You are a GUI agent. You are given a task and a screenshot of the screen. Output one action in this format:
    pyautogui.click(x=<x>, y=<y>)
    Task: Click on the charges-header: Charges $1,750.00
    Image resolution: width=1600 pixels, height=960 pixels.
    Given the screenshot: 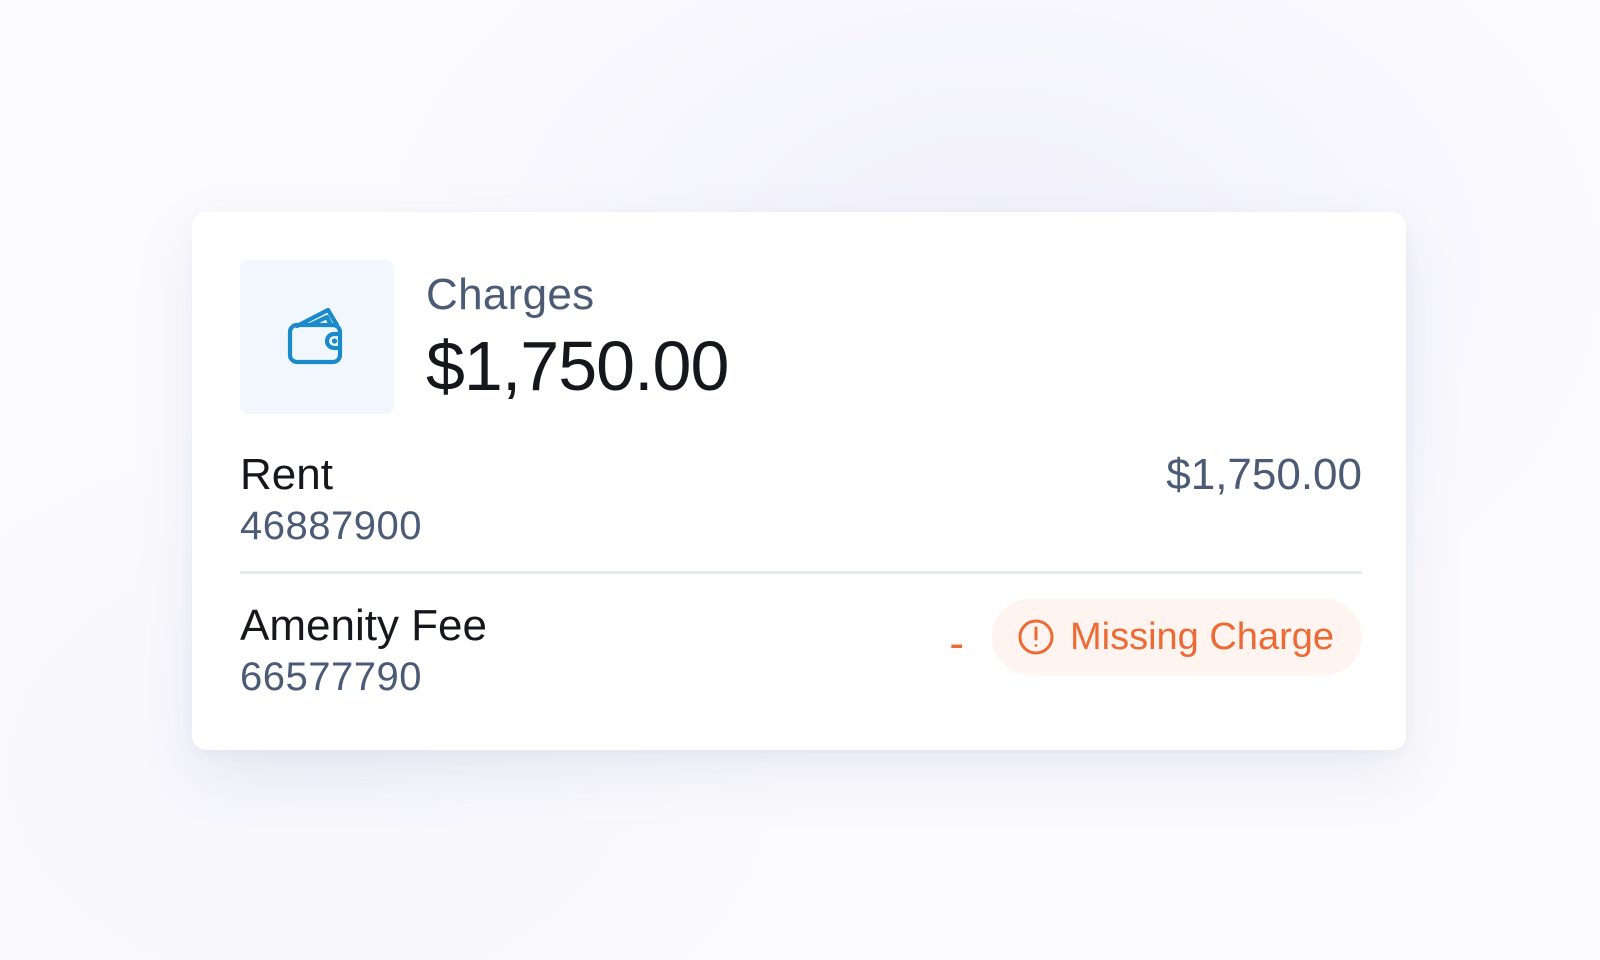 What is the action you would take?
    pyautogui.click(x=577, y=338)
    